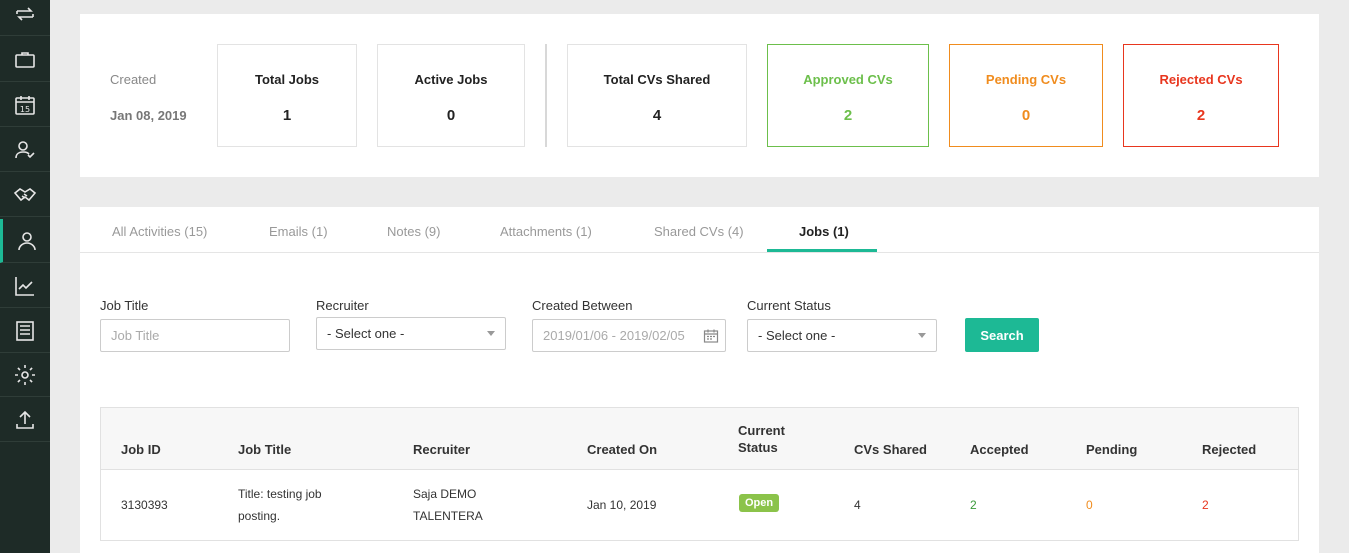  What do you see at coordinates (148, 115) in the screenshot?
I see `created-date: Jan 08, 2019` at bounding box center [148, 115].